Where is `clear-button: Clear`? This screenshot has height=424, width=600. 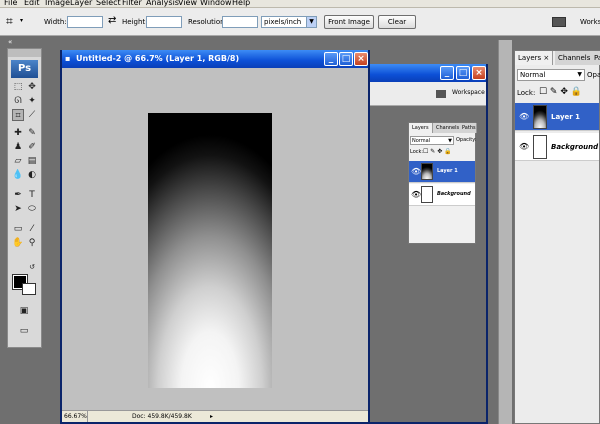 clear-button: Clear is located at coordinates (397, 22).